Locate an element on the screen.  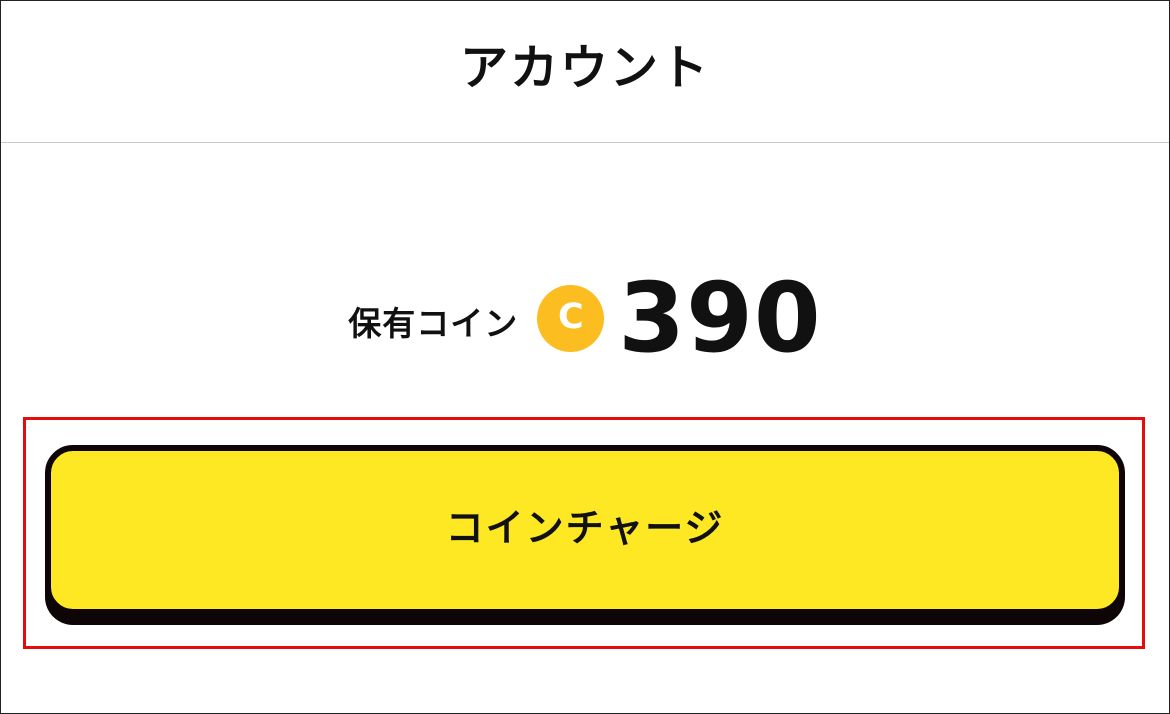
page-title: アカウント is located at coordinates (584, 67).